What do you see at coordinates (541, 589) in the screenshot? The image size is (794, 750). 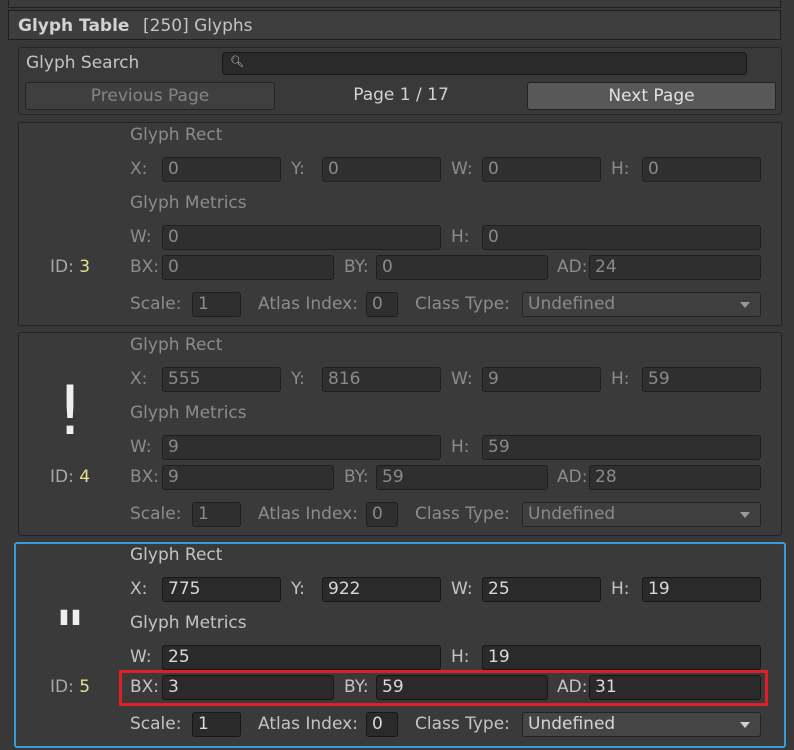 I see `rect-w-field: 25` at bounding box center [541, 589].